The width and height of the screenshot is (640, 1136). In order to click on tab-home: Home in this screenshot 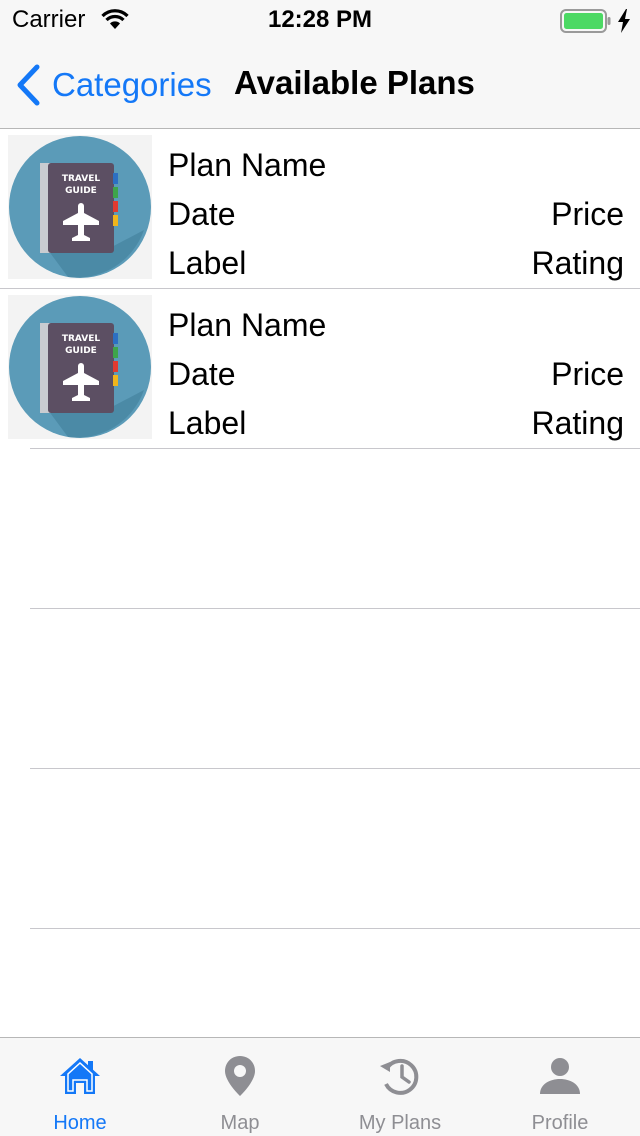, I will do `click(80, 1087)`.